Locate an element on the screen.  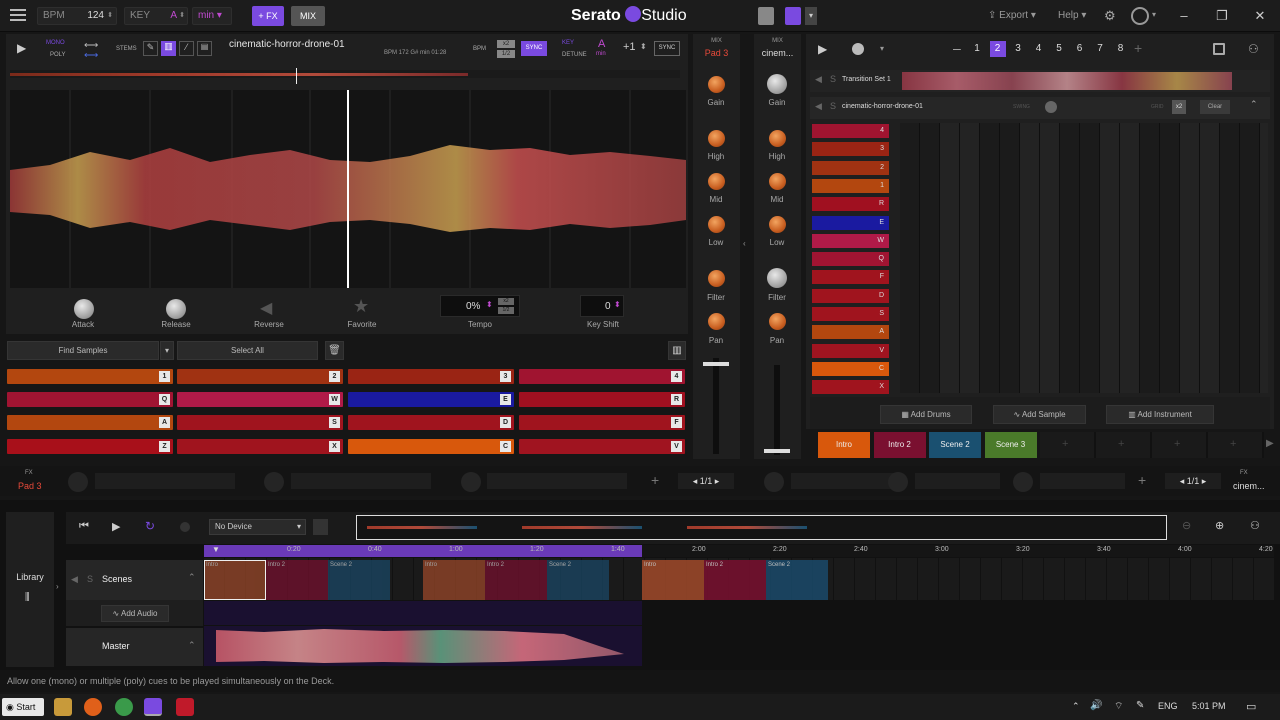
pad-f: F is located at coordinates (602, 422).